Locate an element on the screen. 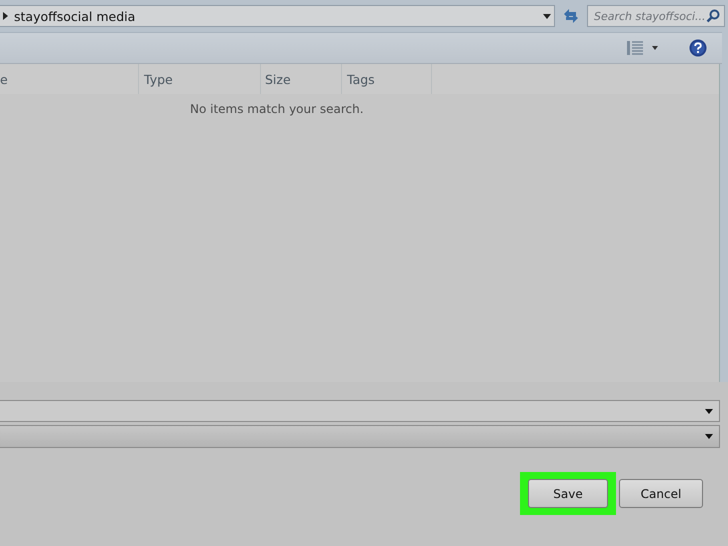 Image resolution: width=728 pixels, height=546 pixels. column-header: Size is located at coordinates (301, 79).